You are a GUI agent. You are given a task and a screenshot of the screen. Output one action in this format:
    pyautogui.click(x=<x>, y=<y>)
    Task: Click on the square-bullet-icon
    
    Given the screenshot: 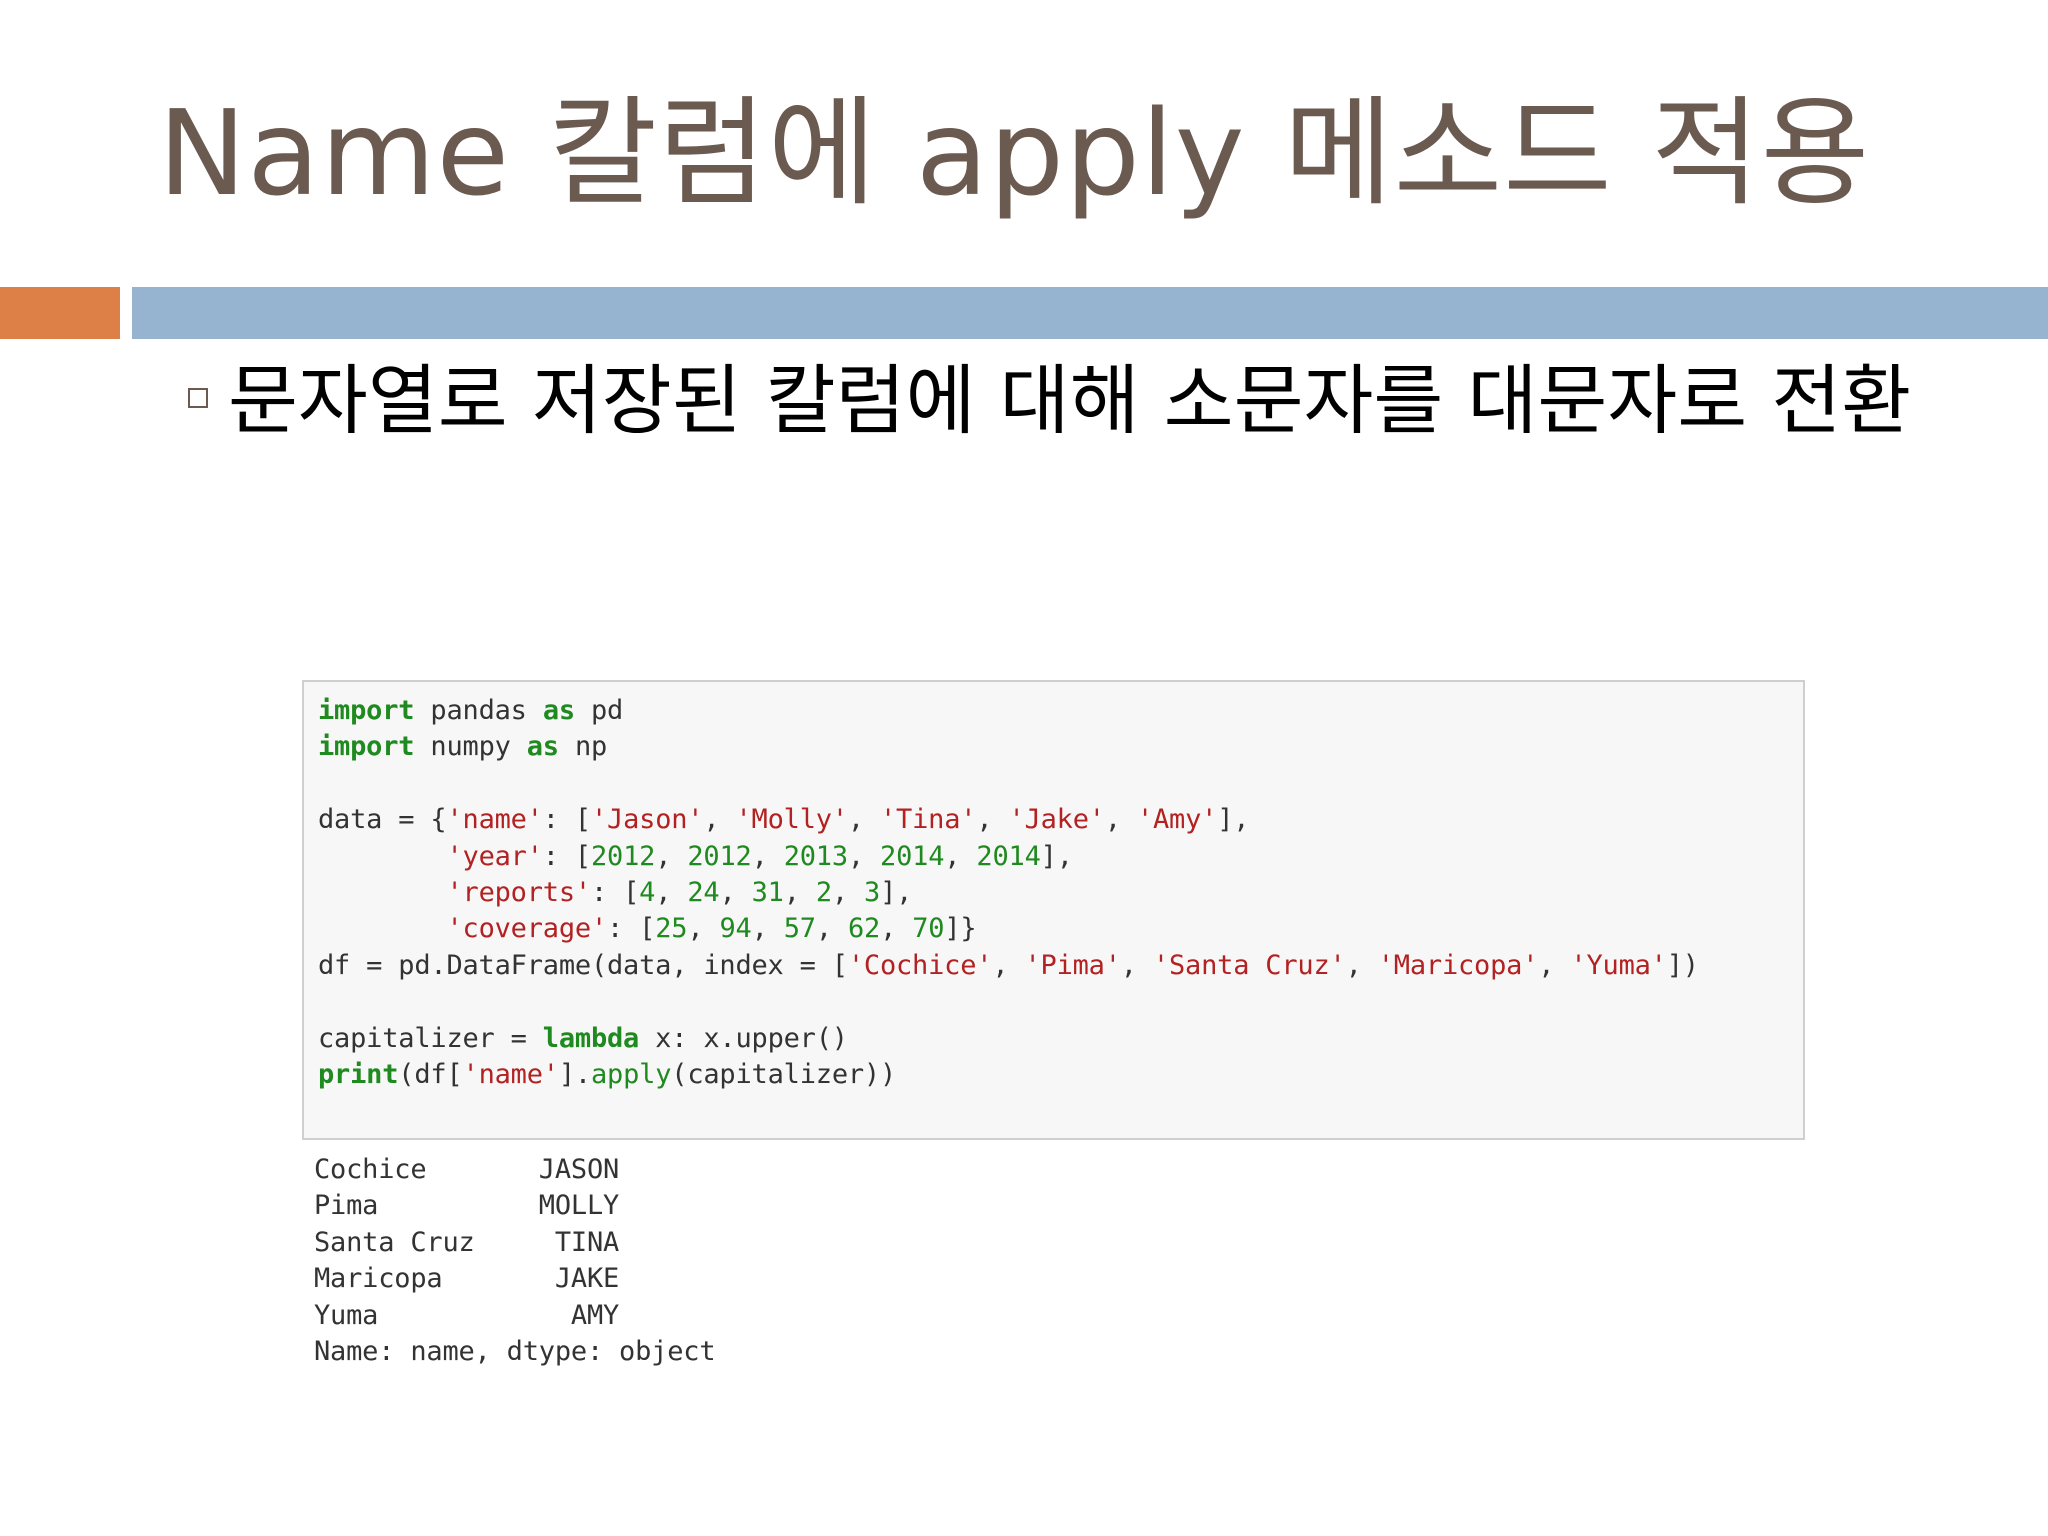 What is the action you would take?
    pyautogui.click(x=198, y=398)
    